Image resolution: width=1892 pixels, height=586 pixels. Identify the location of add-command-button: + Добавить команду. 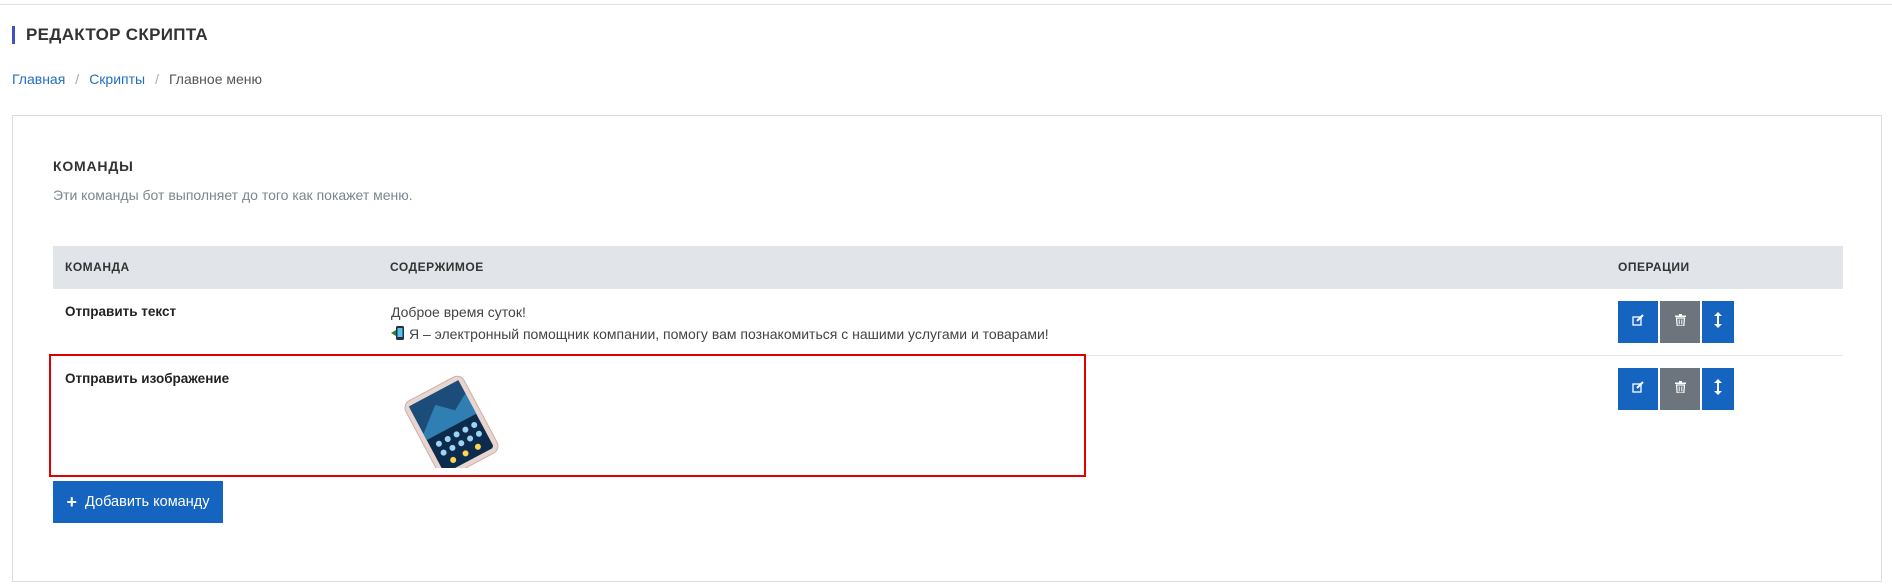
(138, 502).